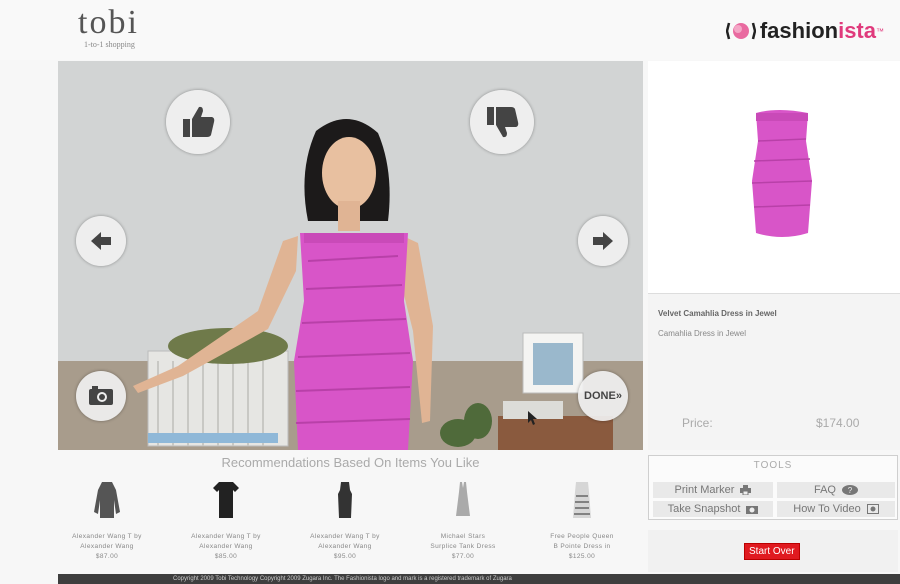  What do you see at coordinates (697, 423) in the screenshot?
I see `price-label: Price:` at bounding box center [697, 423].